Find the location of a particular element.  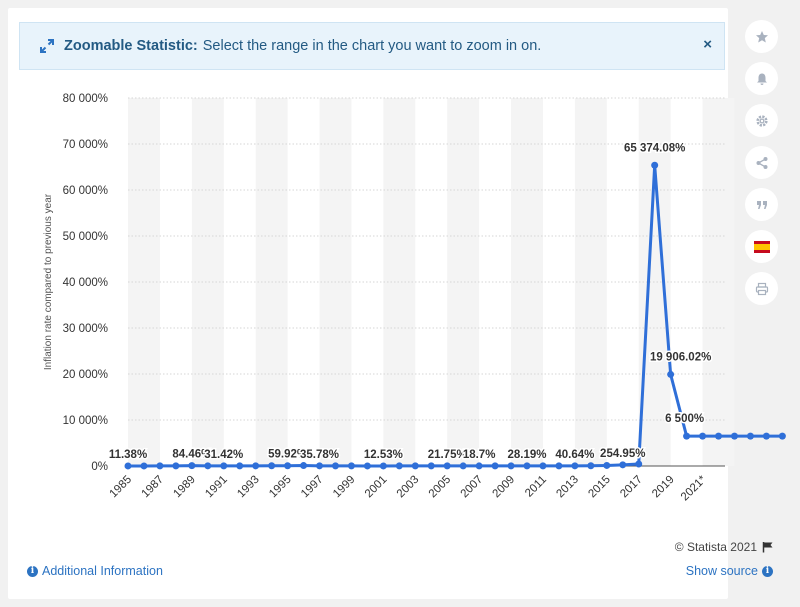

y-tick-label: 20 000% is located at coordinates (85, 375).